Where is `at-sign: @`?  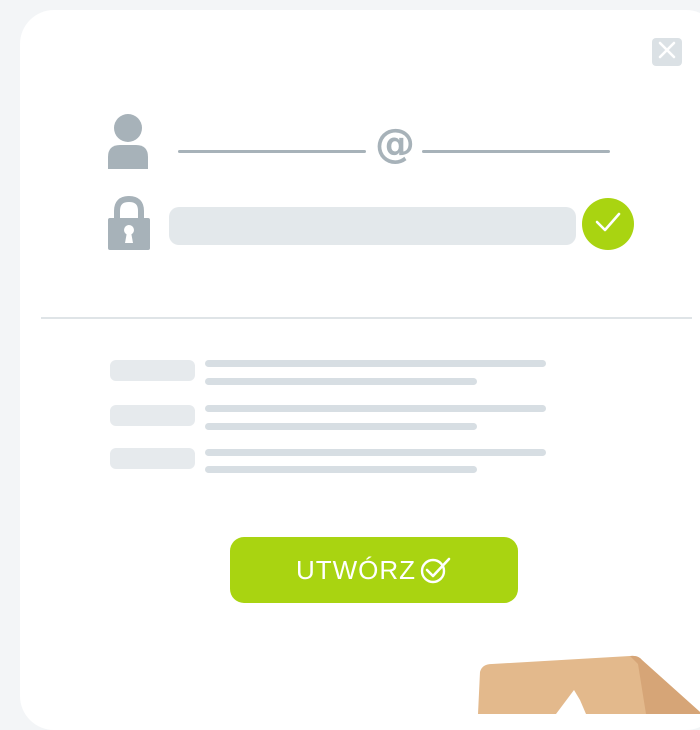
at-sign: @ is located at coordinates (395, 144).